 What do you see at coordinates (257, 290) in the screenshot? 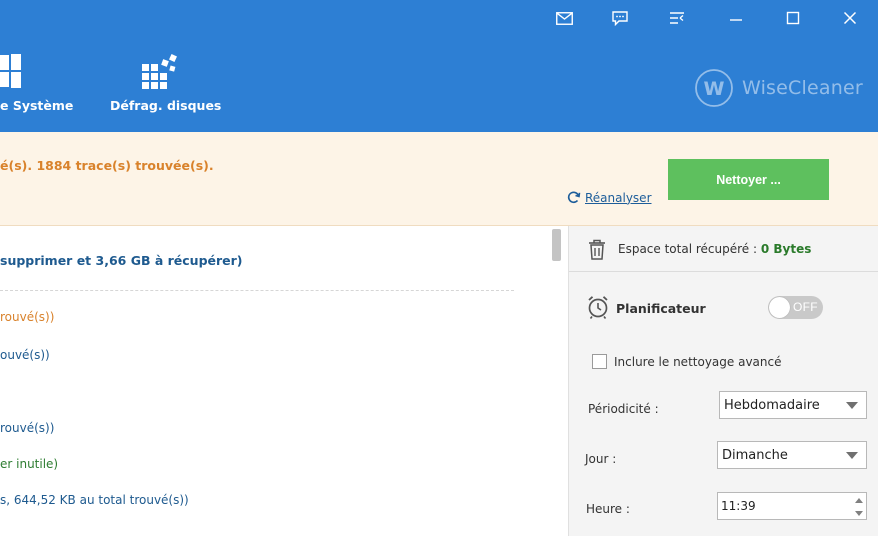
I see `divider` at bounding box center [257, 290].